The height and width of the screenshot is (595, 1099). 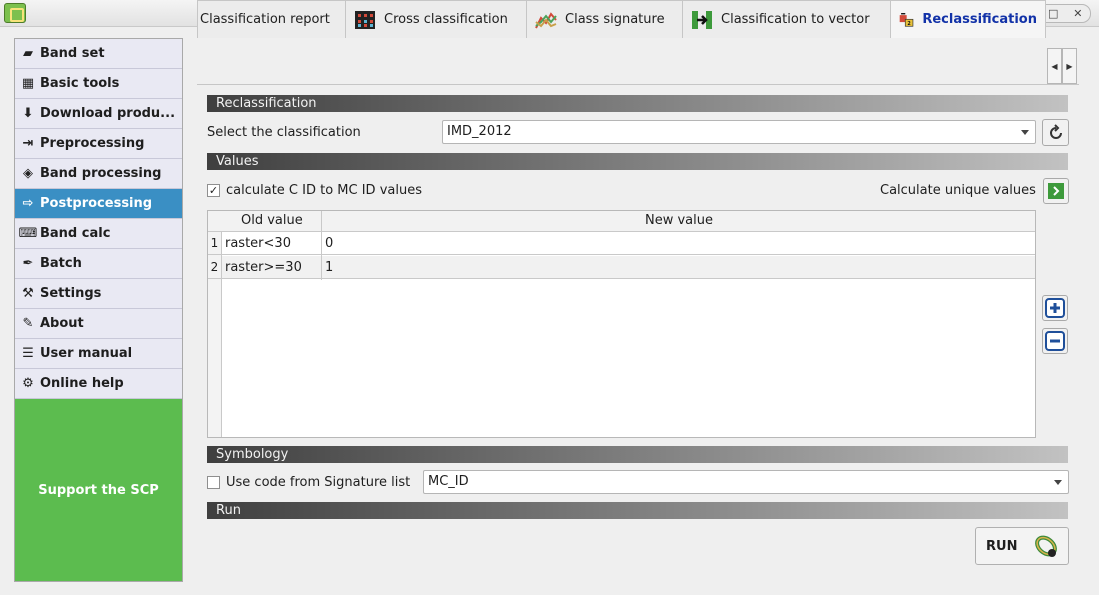 I want to click on tab-cross-classification: Cross classification, so click(x=436, y=19).